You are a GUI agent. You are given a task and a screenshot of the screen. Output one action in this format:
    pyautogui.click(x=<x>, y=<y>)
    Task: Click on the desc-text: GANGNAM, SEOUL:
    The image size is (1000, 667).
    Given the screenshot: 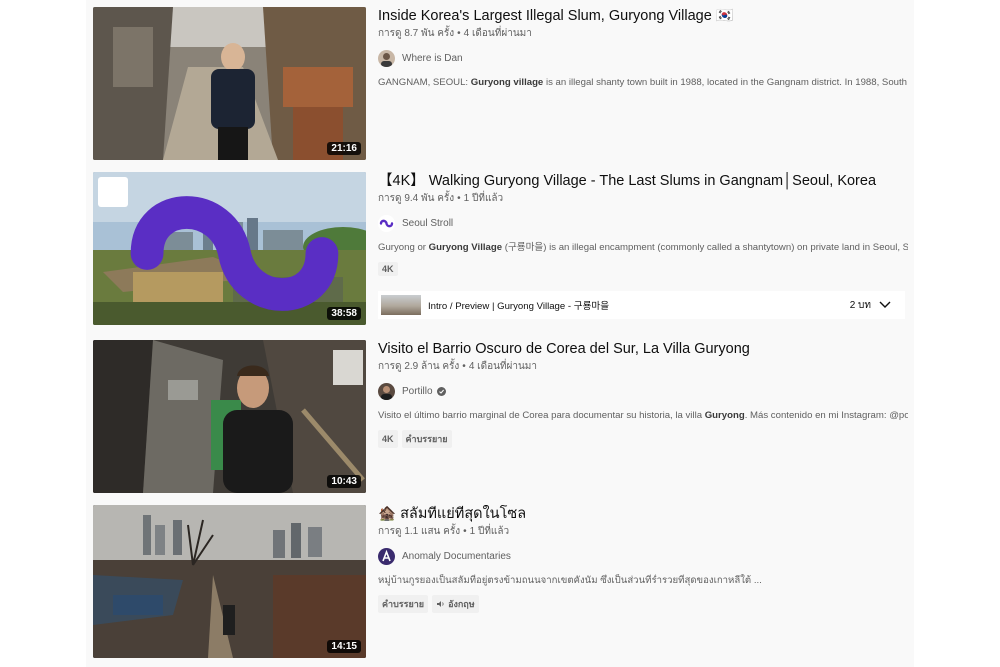 What is the action you would take?
    pyautogui.click(x=424, y=82)
    